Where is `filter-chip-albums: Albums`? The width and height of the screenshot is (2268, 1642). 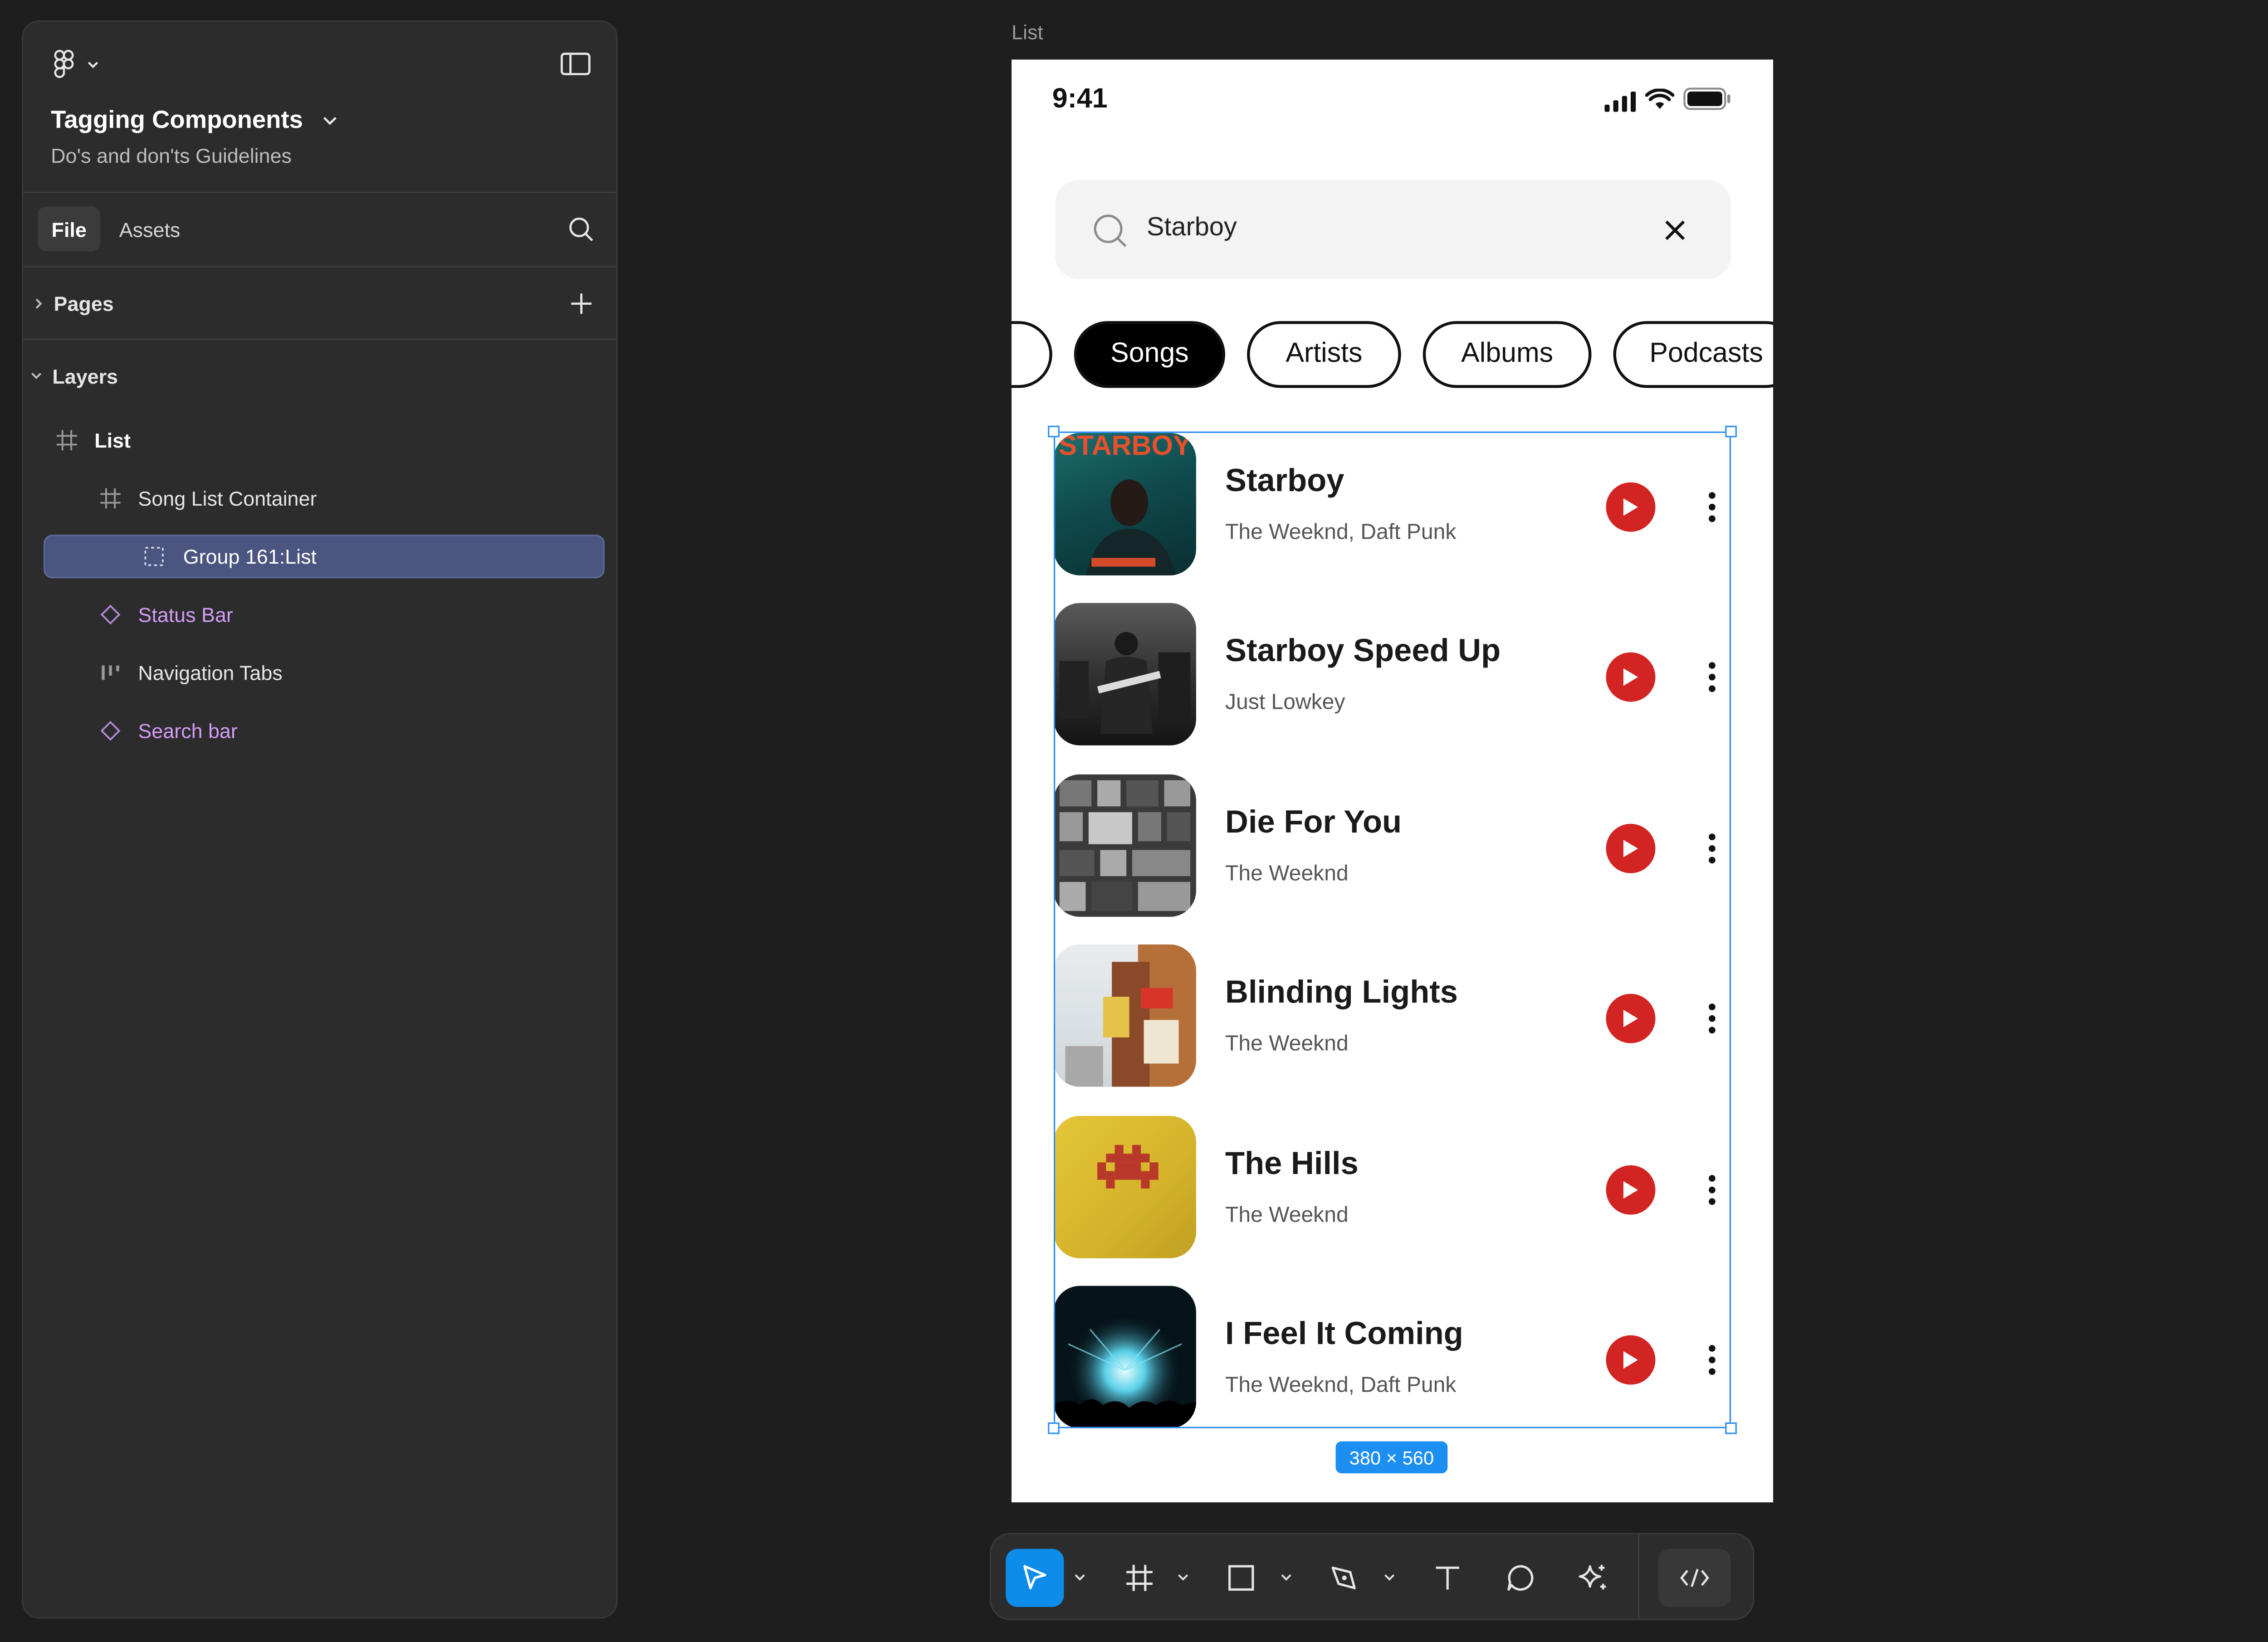 filter-chip-albums: Albums is located at coordinates (1507, 355).